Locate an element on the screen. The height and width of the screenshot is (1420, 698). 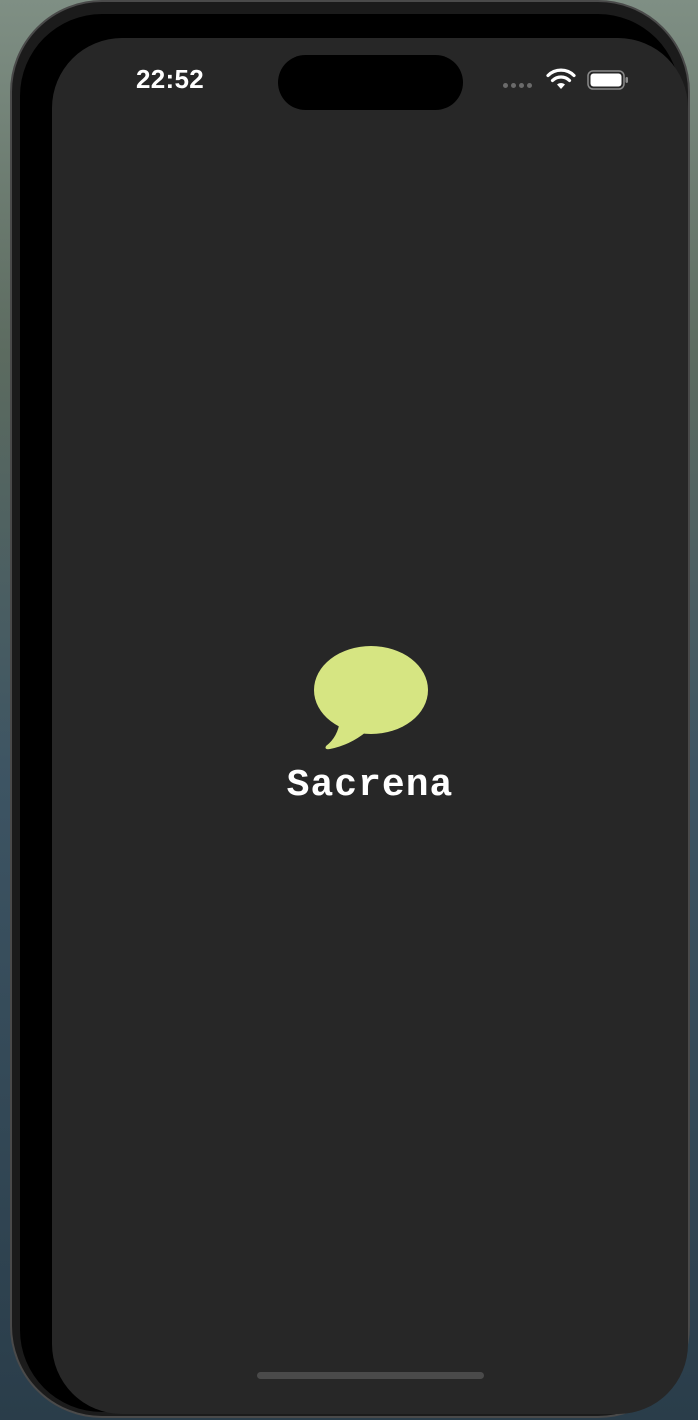
wifi-icon is located at coordinates (561, 78).